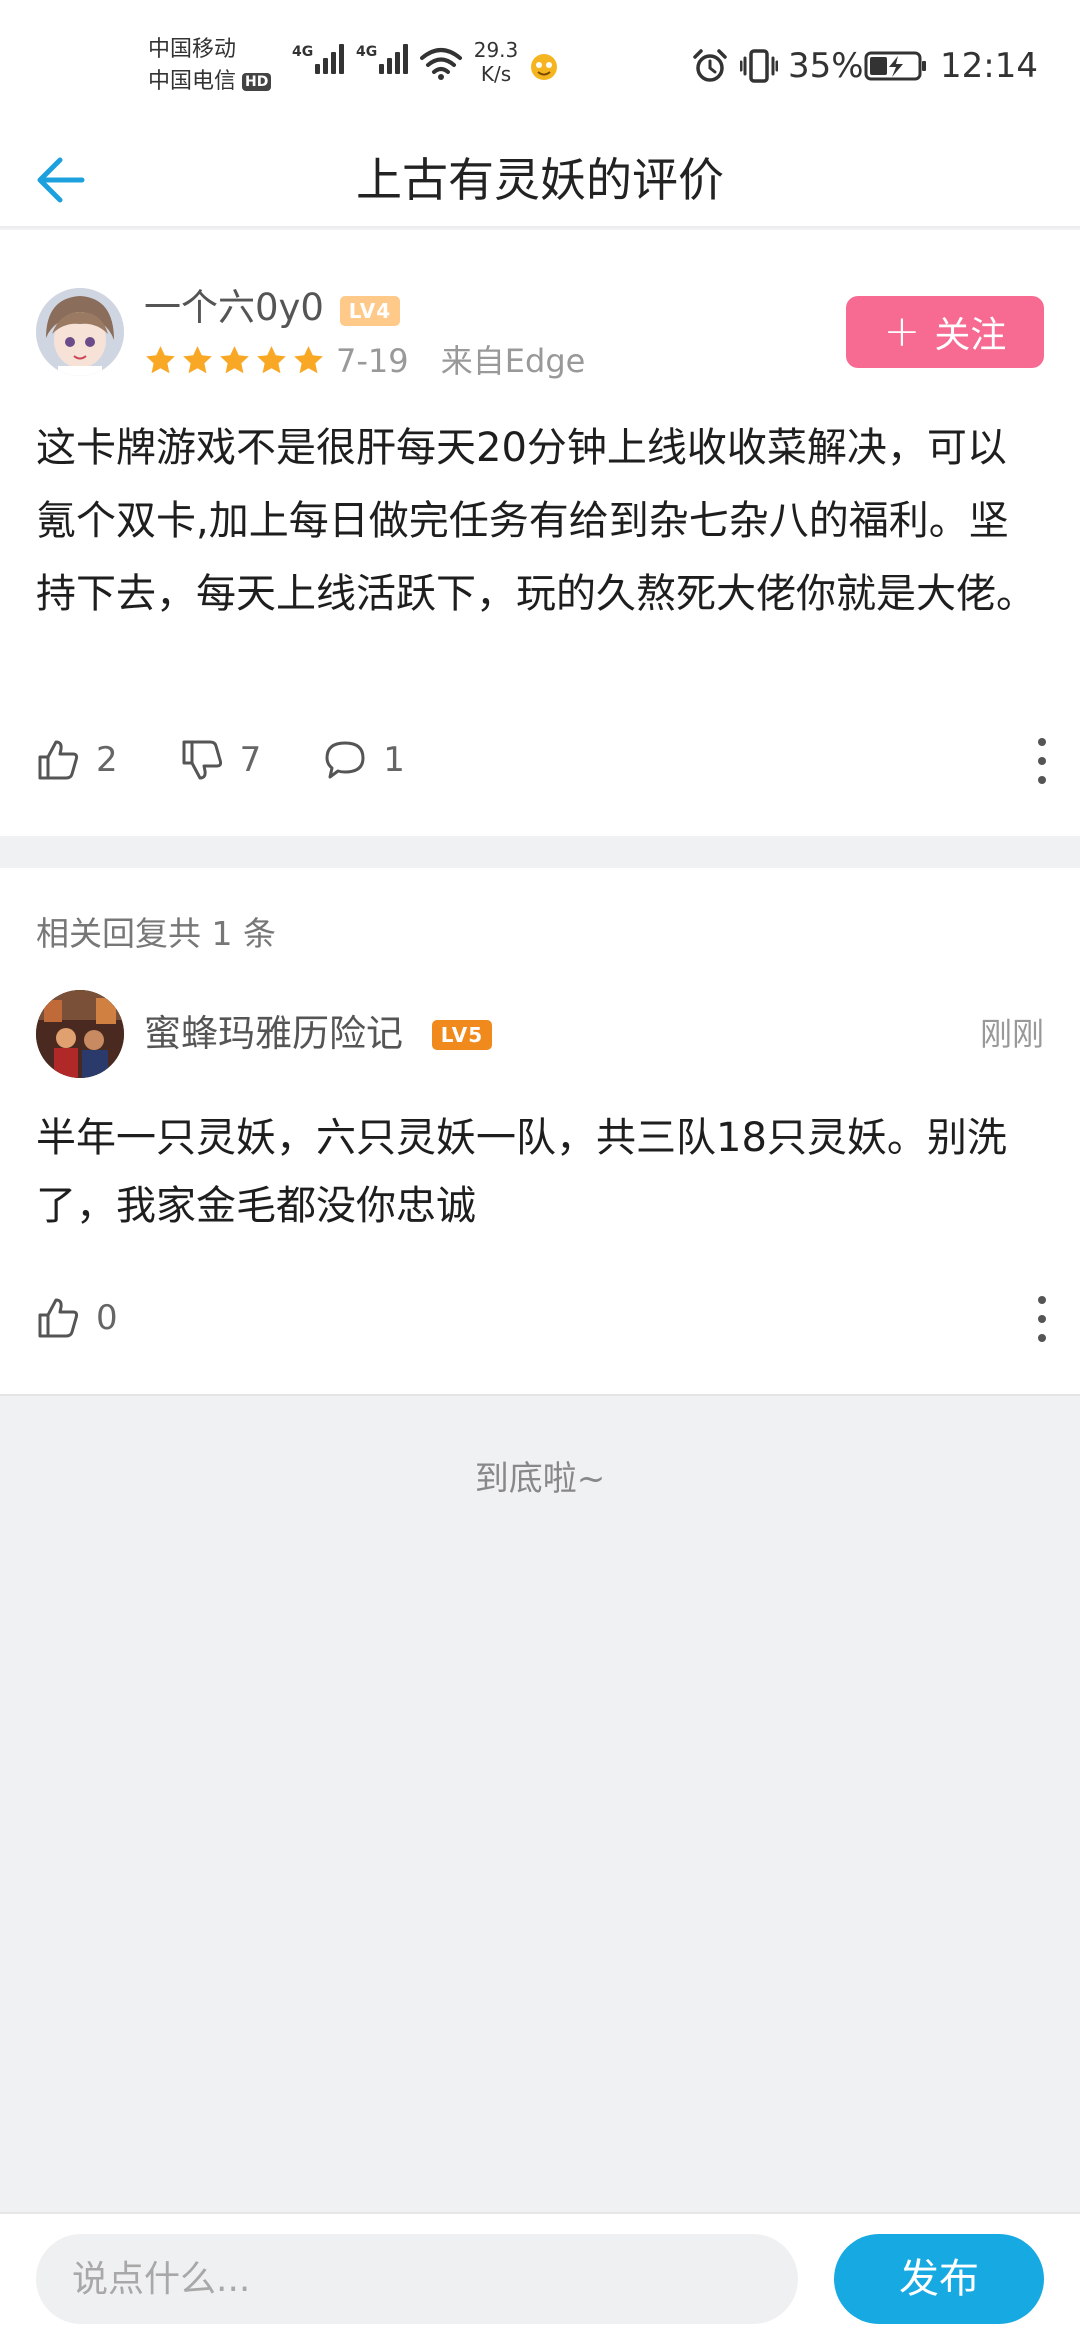  What do you see at coordinates (759, 66) in the screenshot?
I see `vibrate-icon` at bounding box center [759, 66].